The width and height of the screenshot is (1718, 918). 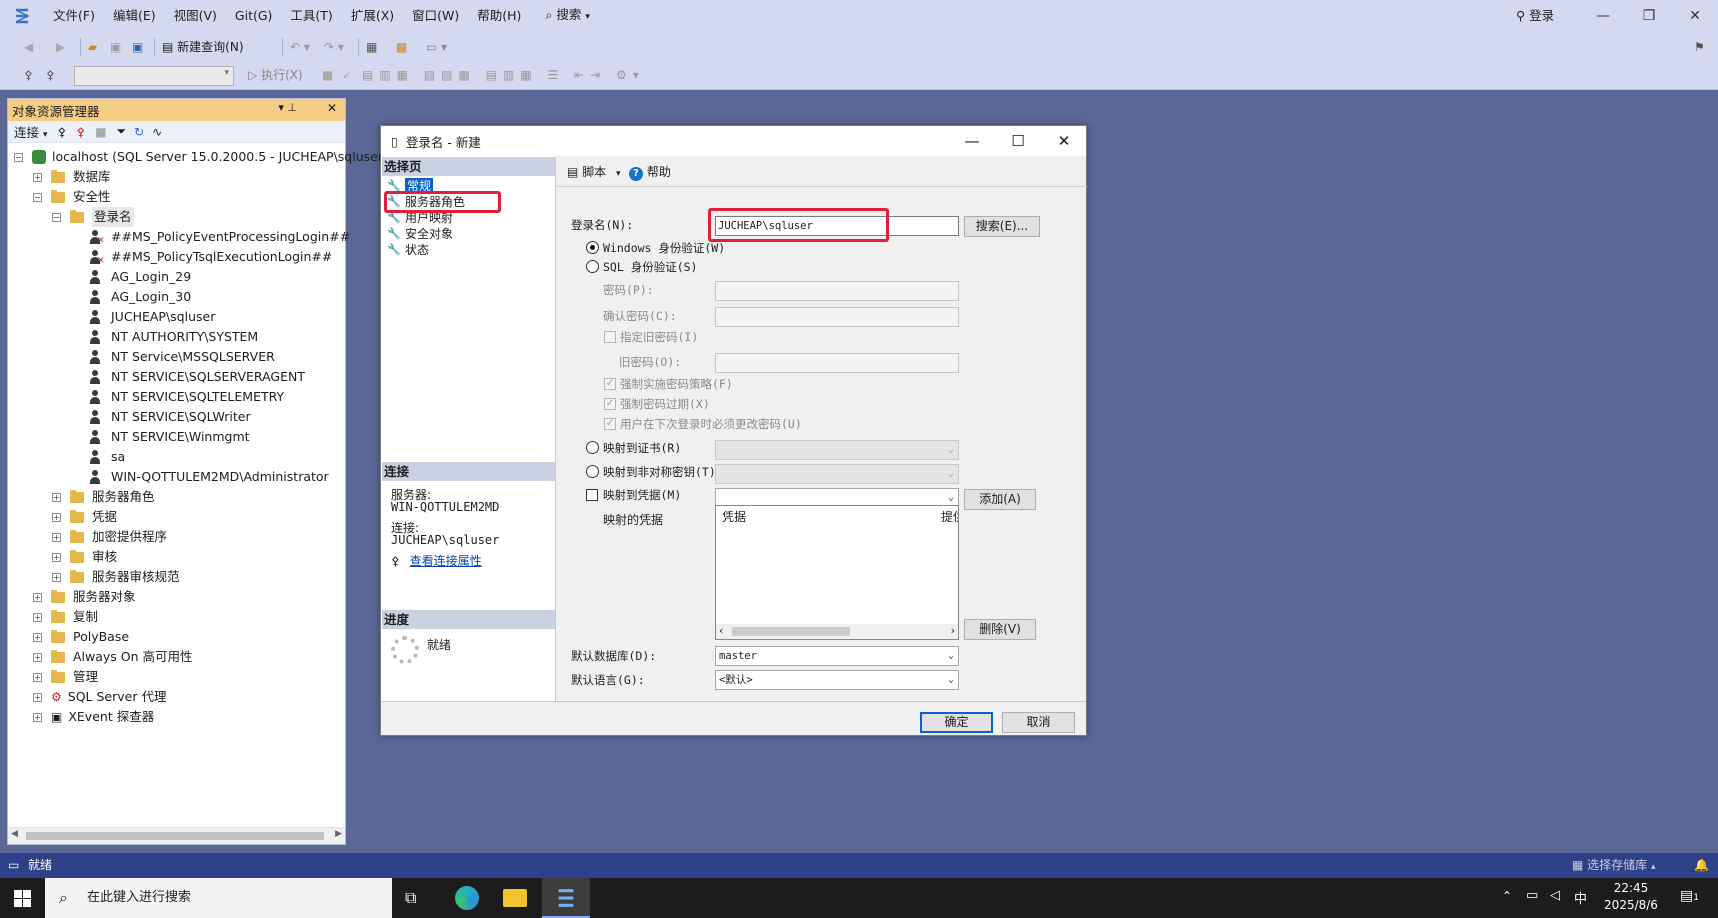 What do you see at coordinates (1555, 895) in the screenshot?
I see `volume-icon: ◁` at bounding box center [1555, 895].